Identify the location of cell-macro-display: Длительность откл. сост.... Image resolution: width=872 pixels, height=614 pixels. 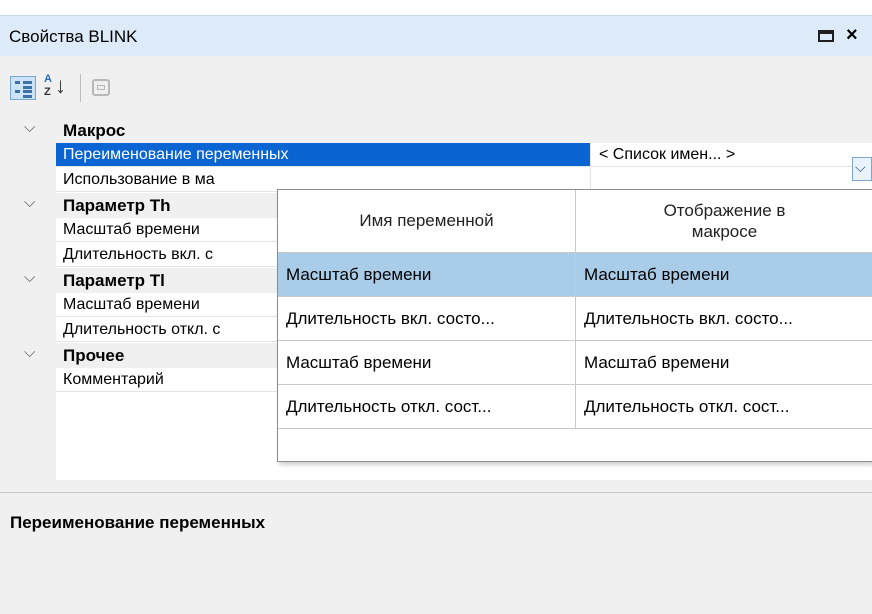
(686, 407).